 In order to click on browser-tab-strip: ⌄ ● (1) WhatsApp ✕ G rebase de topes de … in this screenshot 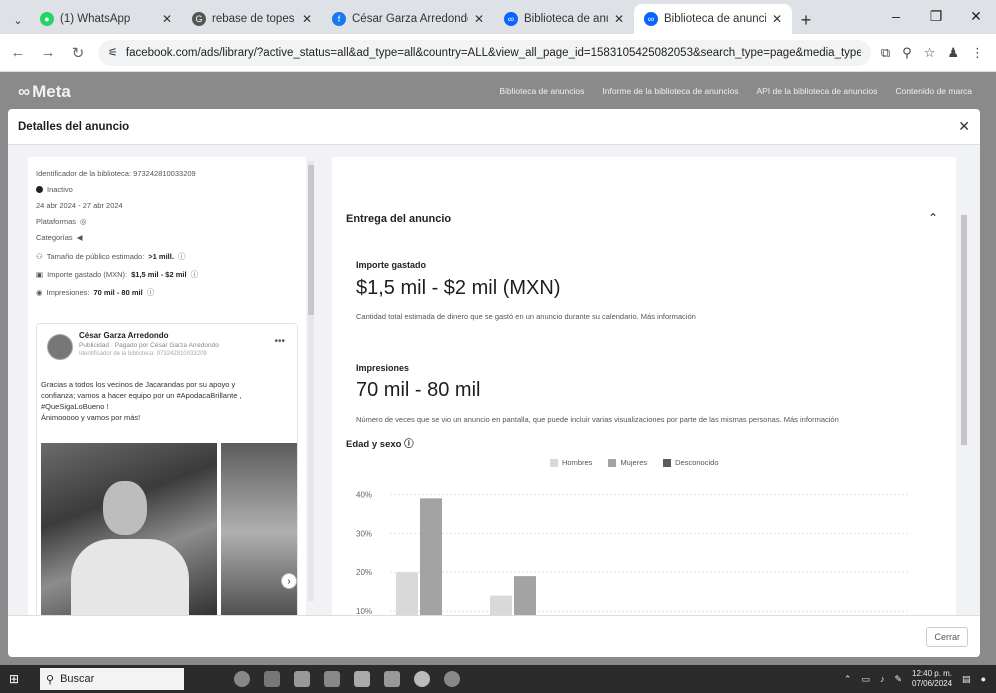, I will do `click(498, 17)`.